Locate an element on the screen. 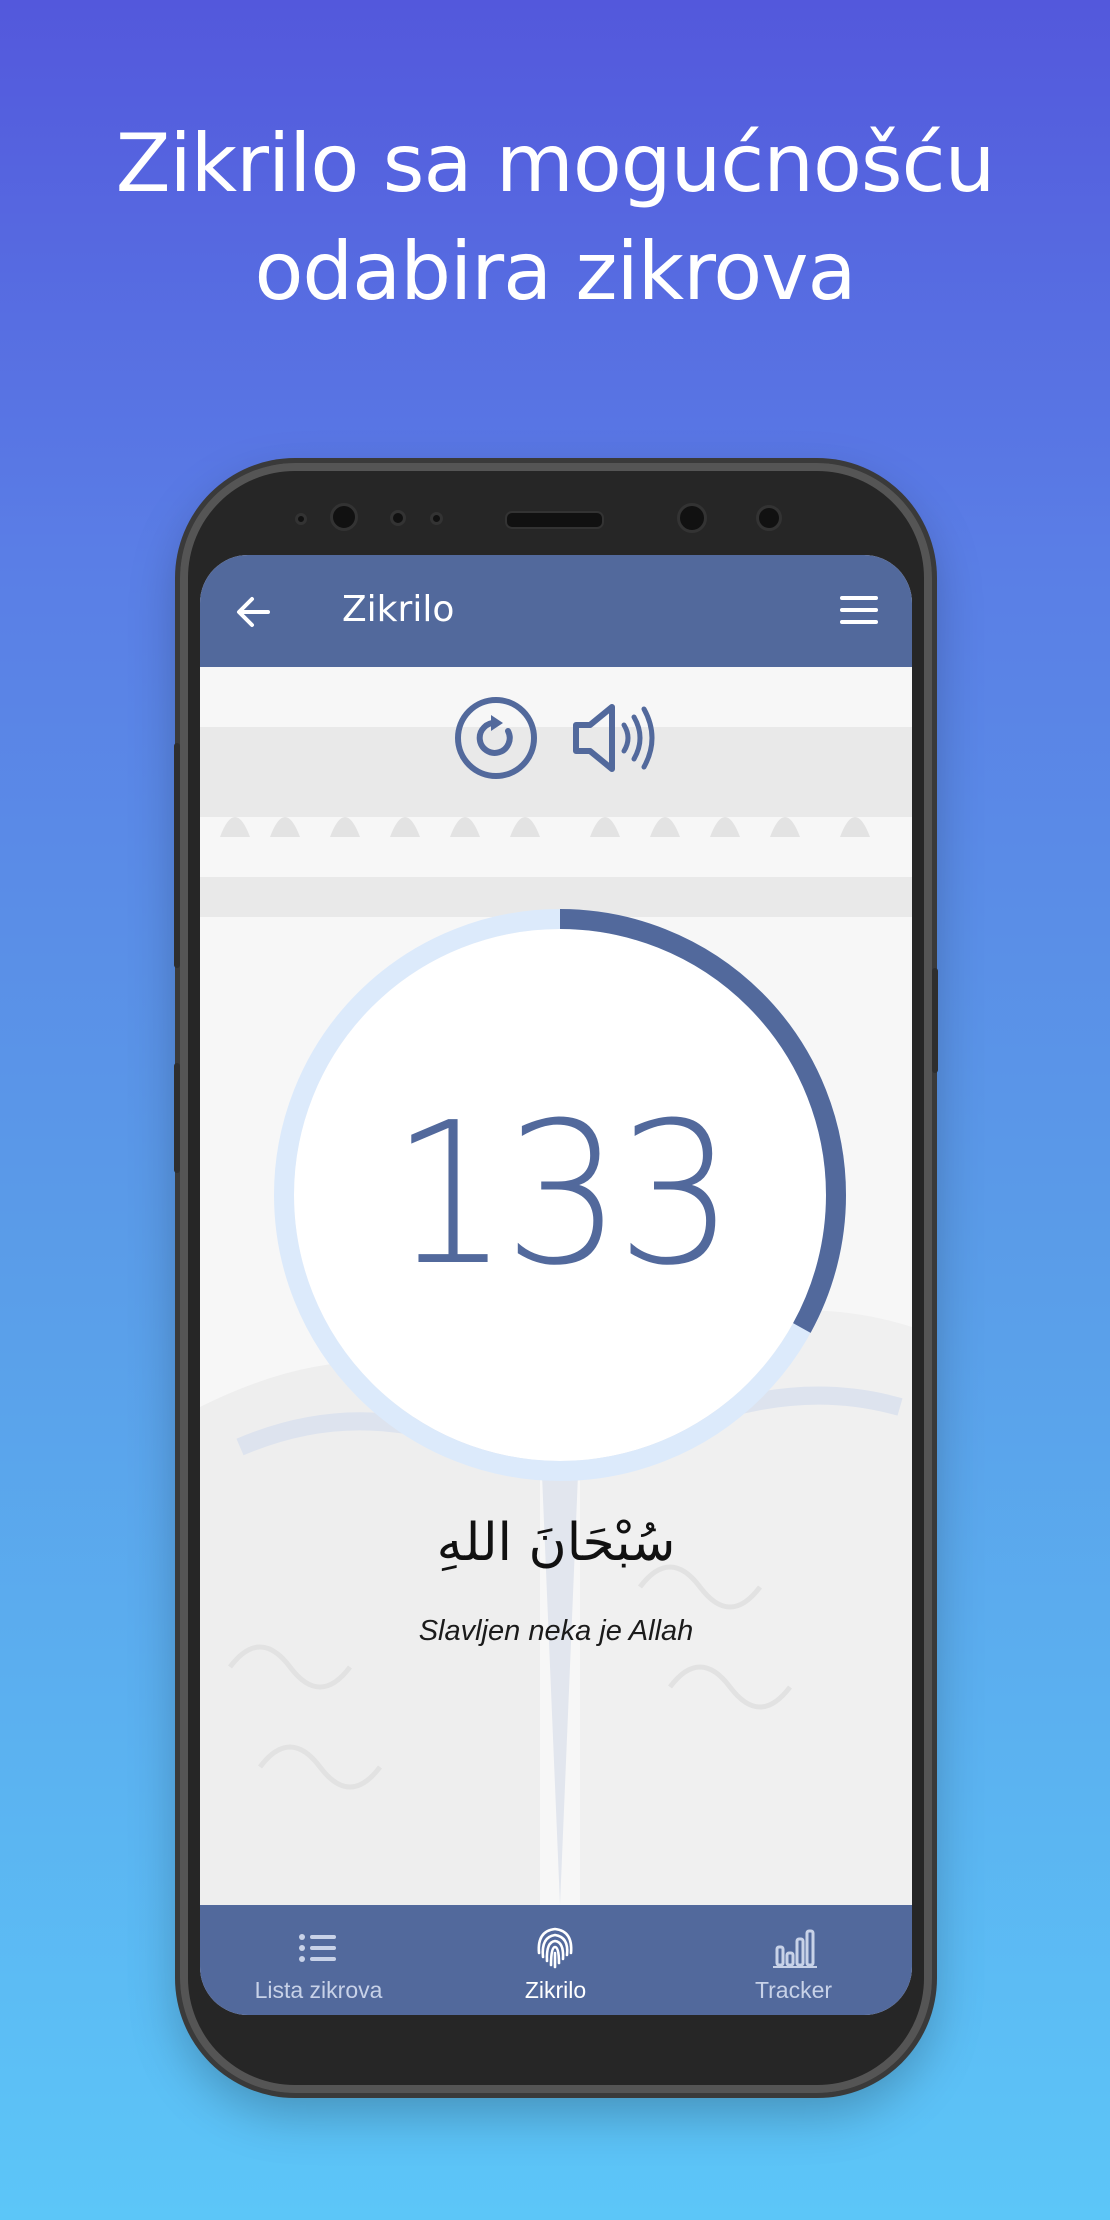 Image resolution: width=1110 pixels, height=2220 pixels. app-title: Zikrilo is located at coordinates (398, 609).